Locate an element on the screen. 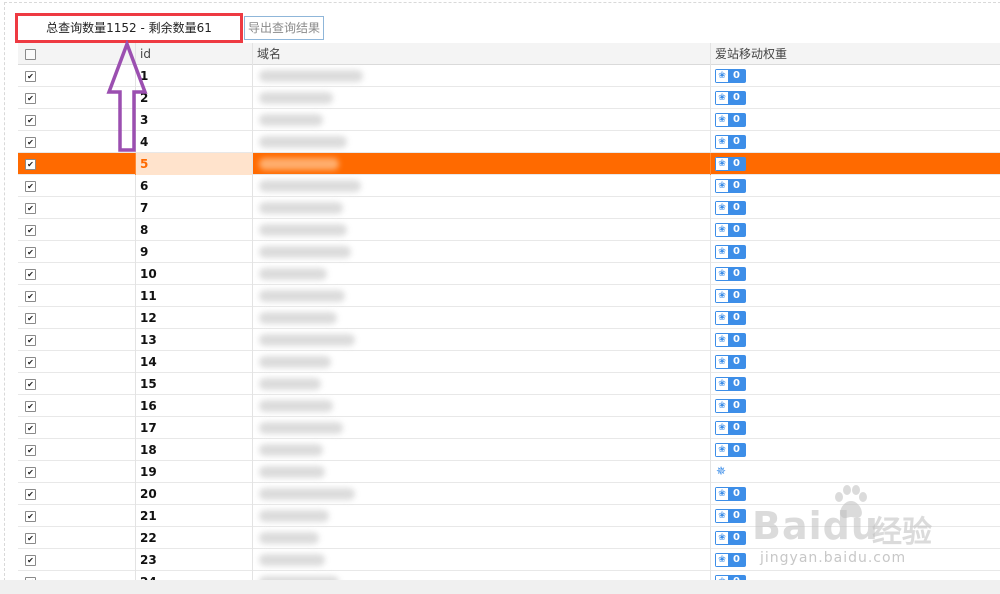  table-row: ✔ 2 ❀ 0 is located at coordinates (509, 98).